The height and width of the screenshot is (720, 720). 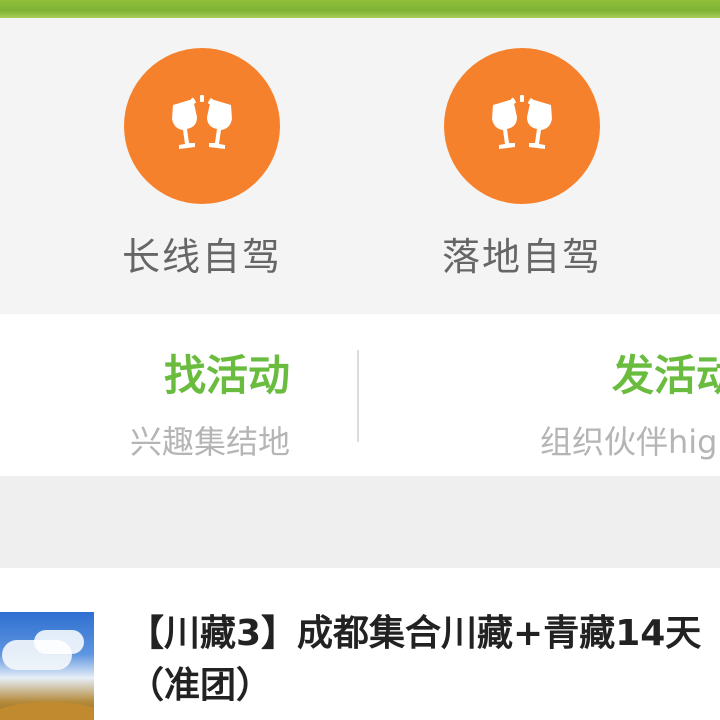 I want to click on top-banner-image, so click(x=360, y=9).